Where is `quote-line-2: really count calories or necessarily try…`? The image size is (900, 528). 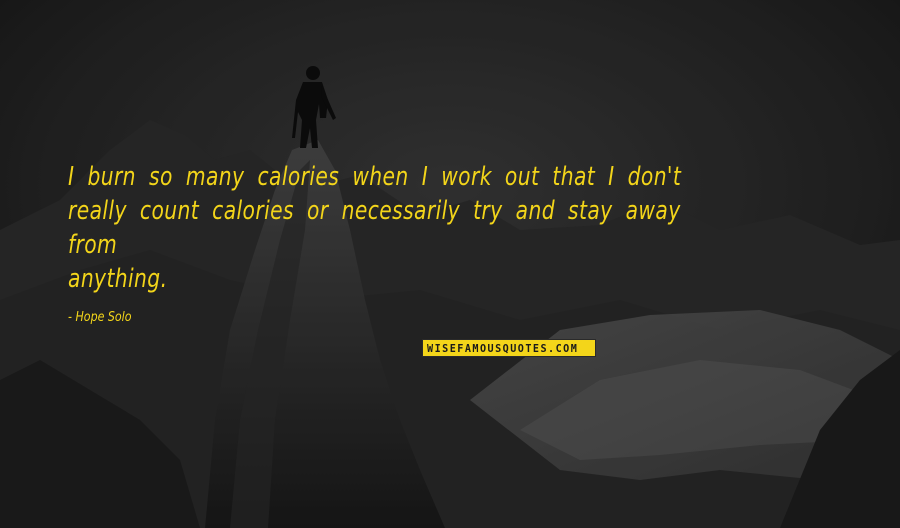 quote-line-2: really count calories or necessarily try… is located at coordinates (374, 228).